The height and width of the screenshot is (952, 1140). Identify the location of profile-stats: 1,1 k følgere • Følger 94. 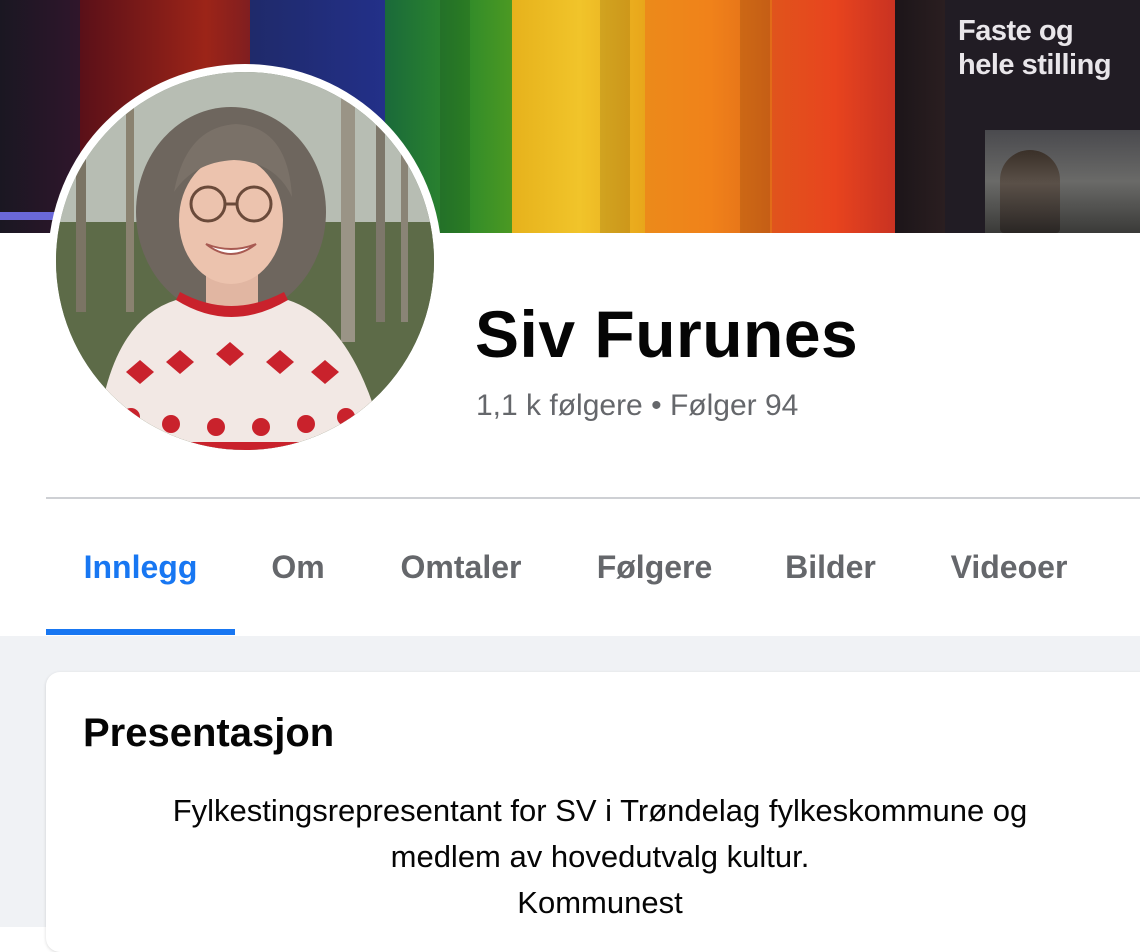
(637, 406).